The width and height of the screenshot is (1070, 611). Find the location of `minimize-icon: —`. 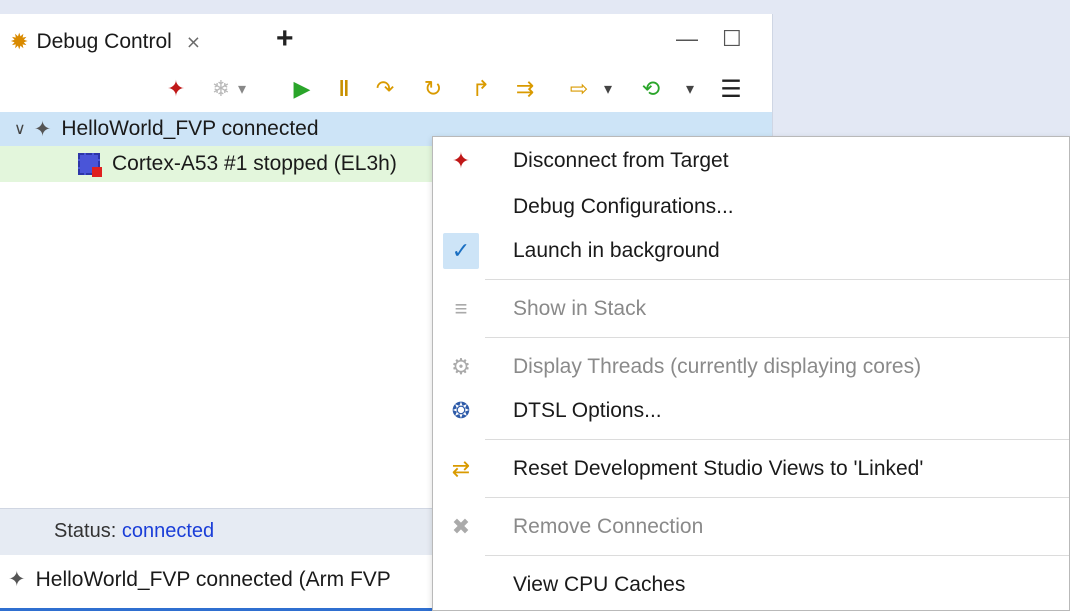

minimize-icon: — is located at coordinates (687, 39).